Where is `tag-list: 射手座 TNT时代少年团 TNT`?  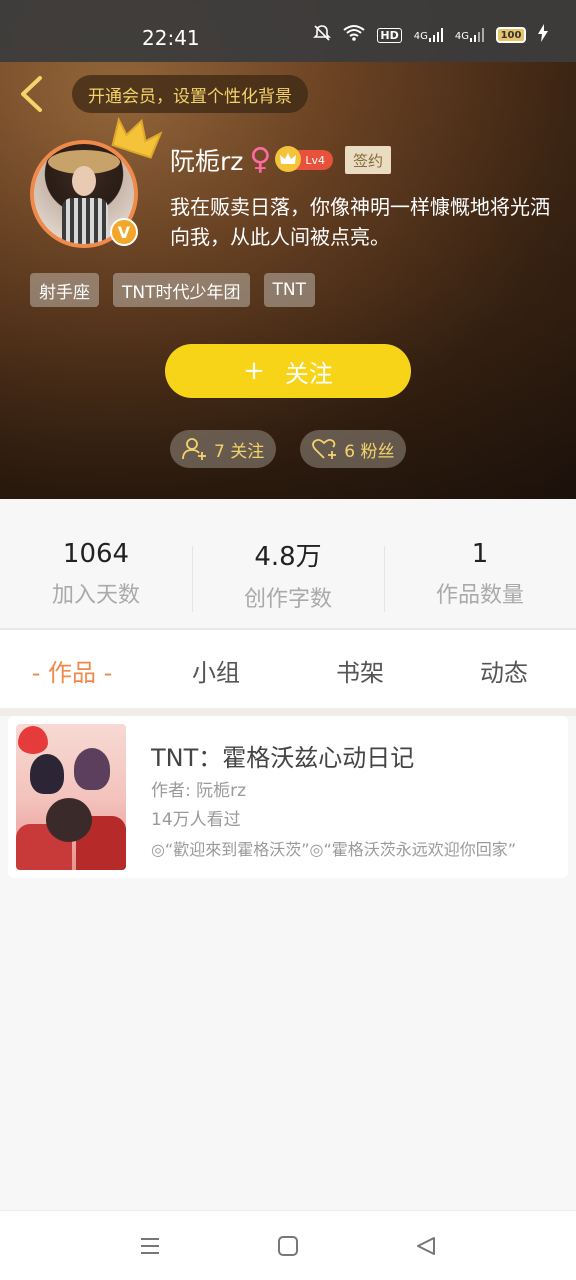 tag-list: 射手座 TNT时代少年团 TNT is located at coordinates (172, 290).